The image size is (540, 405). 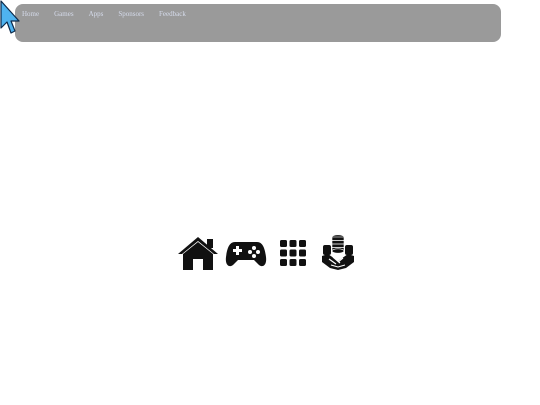 I want to click on nav-link-feedback: Feedback, so click(x=172, y=14).